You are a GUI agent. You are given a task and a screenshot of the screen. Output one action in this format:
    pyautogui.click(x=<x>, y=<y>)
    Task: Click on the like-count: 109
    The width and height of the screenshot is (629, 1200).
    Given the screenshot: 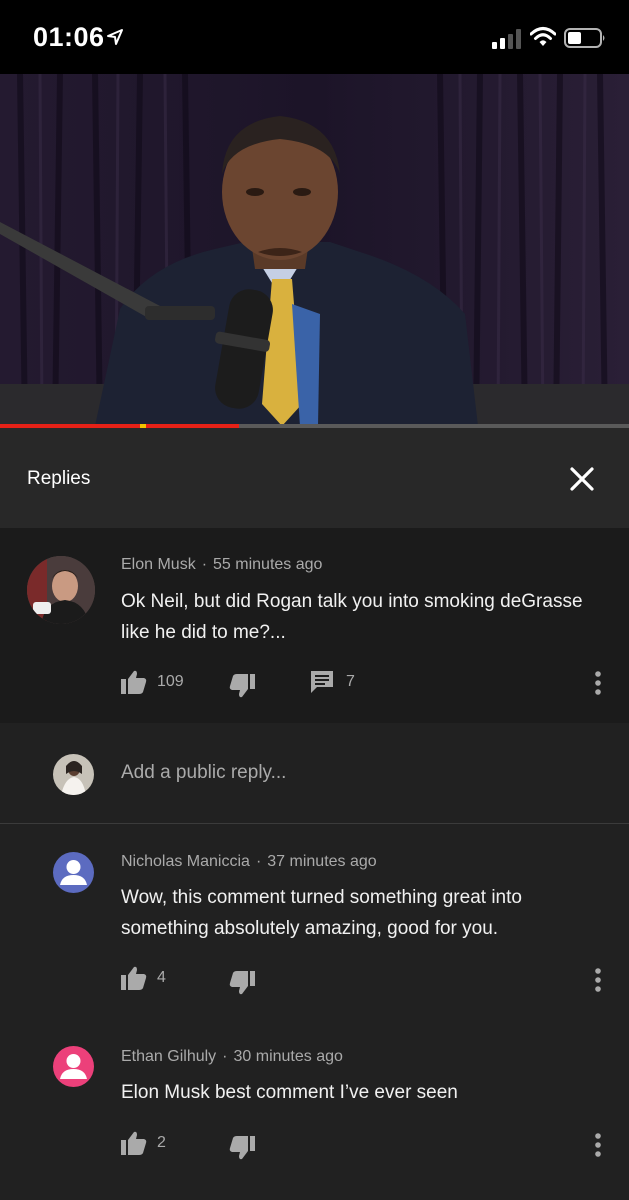 What is the action you would take?
    pyautogui.click(x=170, y=681)
    